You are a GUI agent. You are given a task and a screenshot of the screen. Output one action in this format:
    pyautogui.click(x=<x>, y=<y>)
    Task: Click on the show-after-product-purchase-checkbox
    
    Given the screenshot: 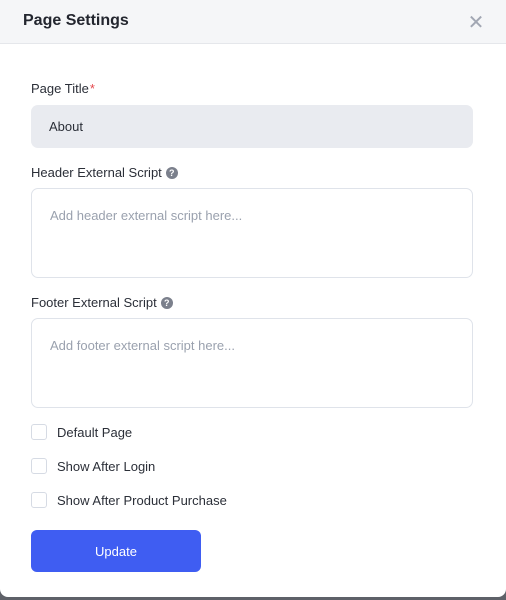 What is the action you would take?
    pyautogui.click(x=39, y=500)
    